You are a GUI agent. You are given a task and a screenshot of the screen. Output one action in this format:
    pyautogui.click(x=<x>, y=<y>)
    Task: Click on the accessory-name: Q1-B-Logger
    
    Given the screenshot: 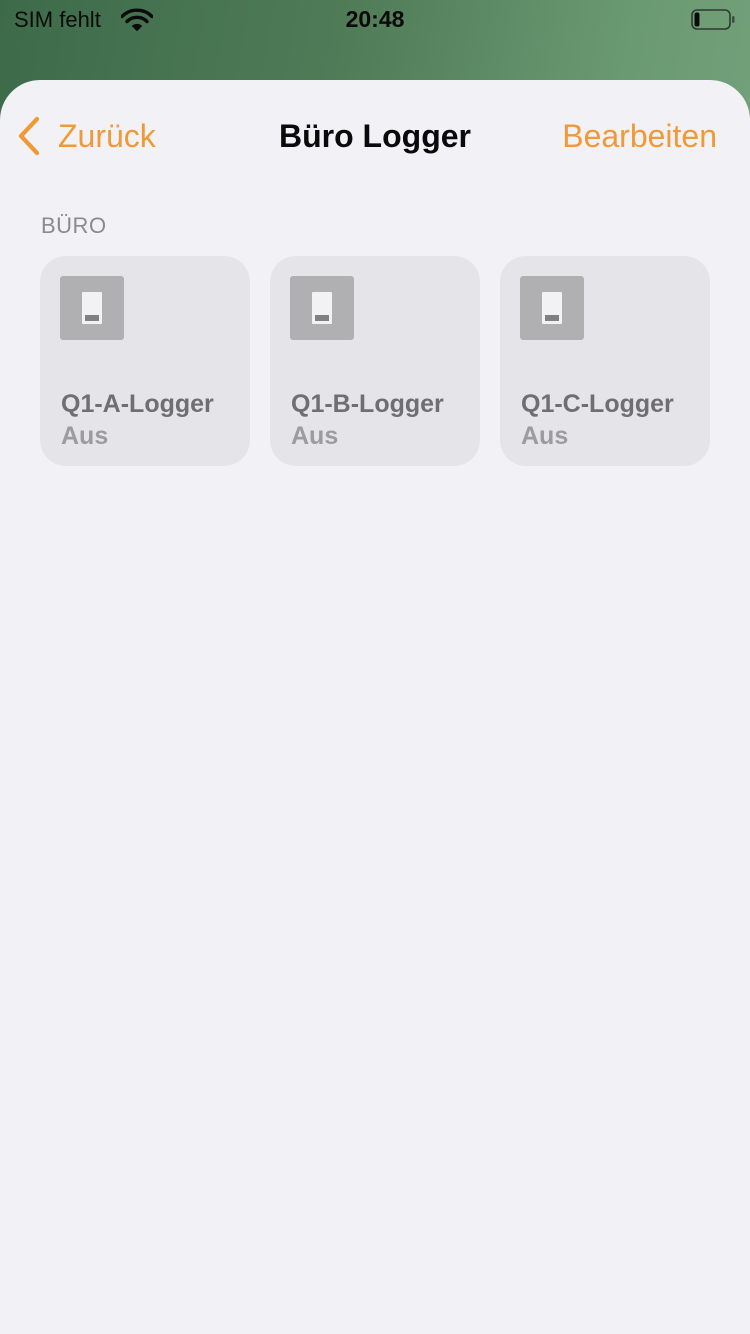 What is the action you would take?
    pyautogui.click(x=367, y=404)
    